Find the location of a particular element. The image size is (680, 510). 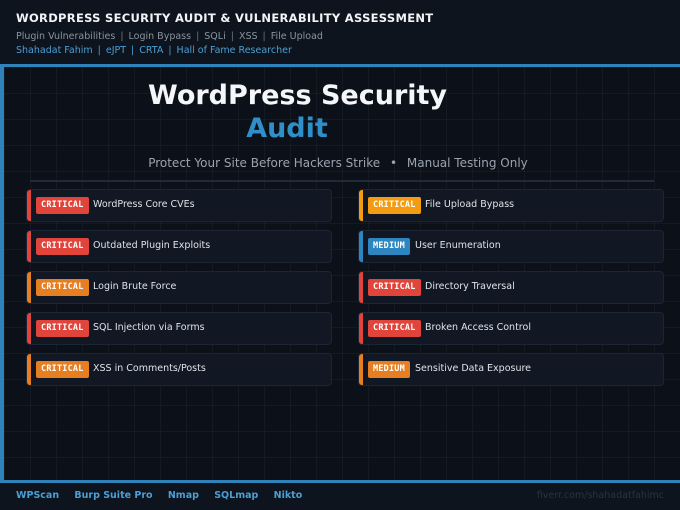

skill-item: Login Bypass is located at coordinates (160, 36).